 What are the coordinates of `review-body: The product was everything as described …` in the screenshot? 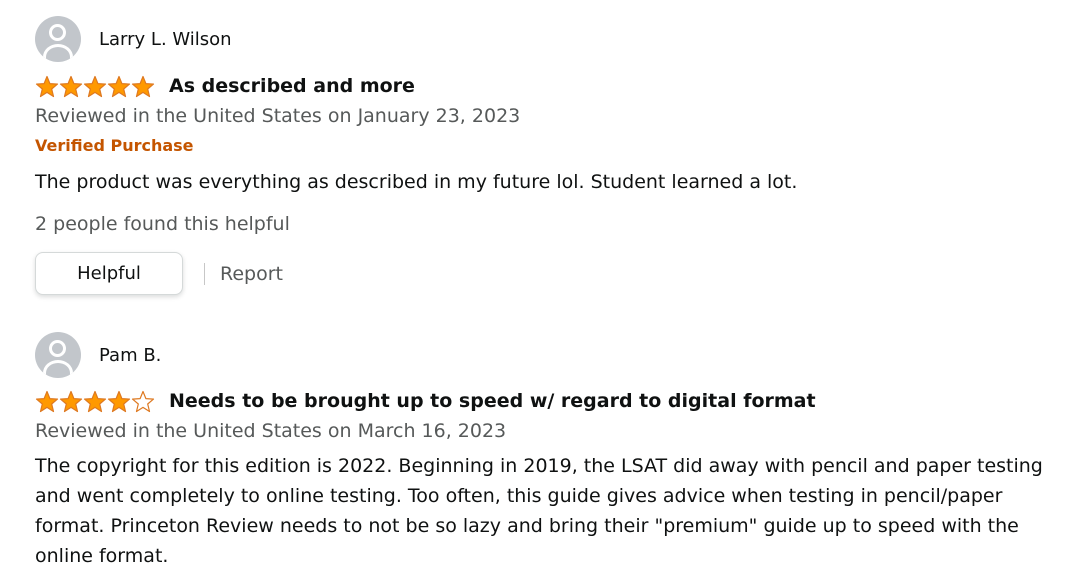 It's located at (416, 182).